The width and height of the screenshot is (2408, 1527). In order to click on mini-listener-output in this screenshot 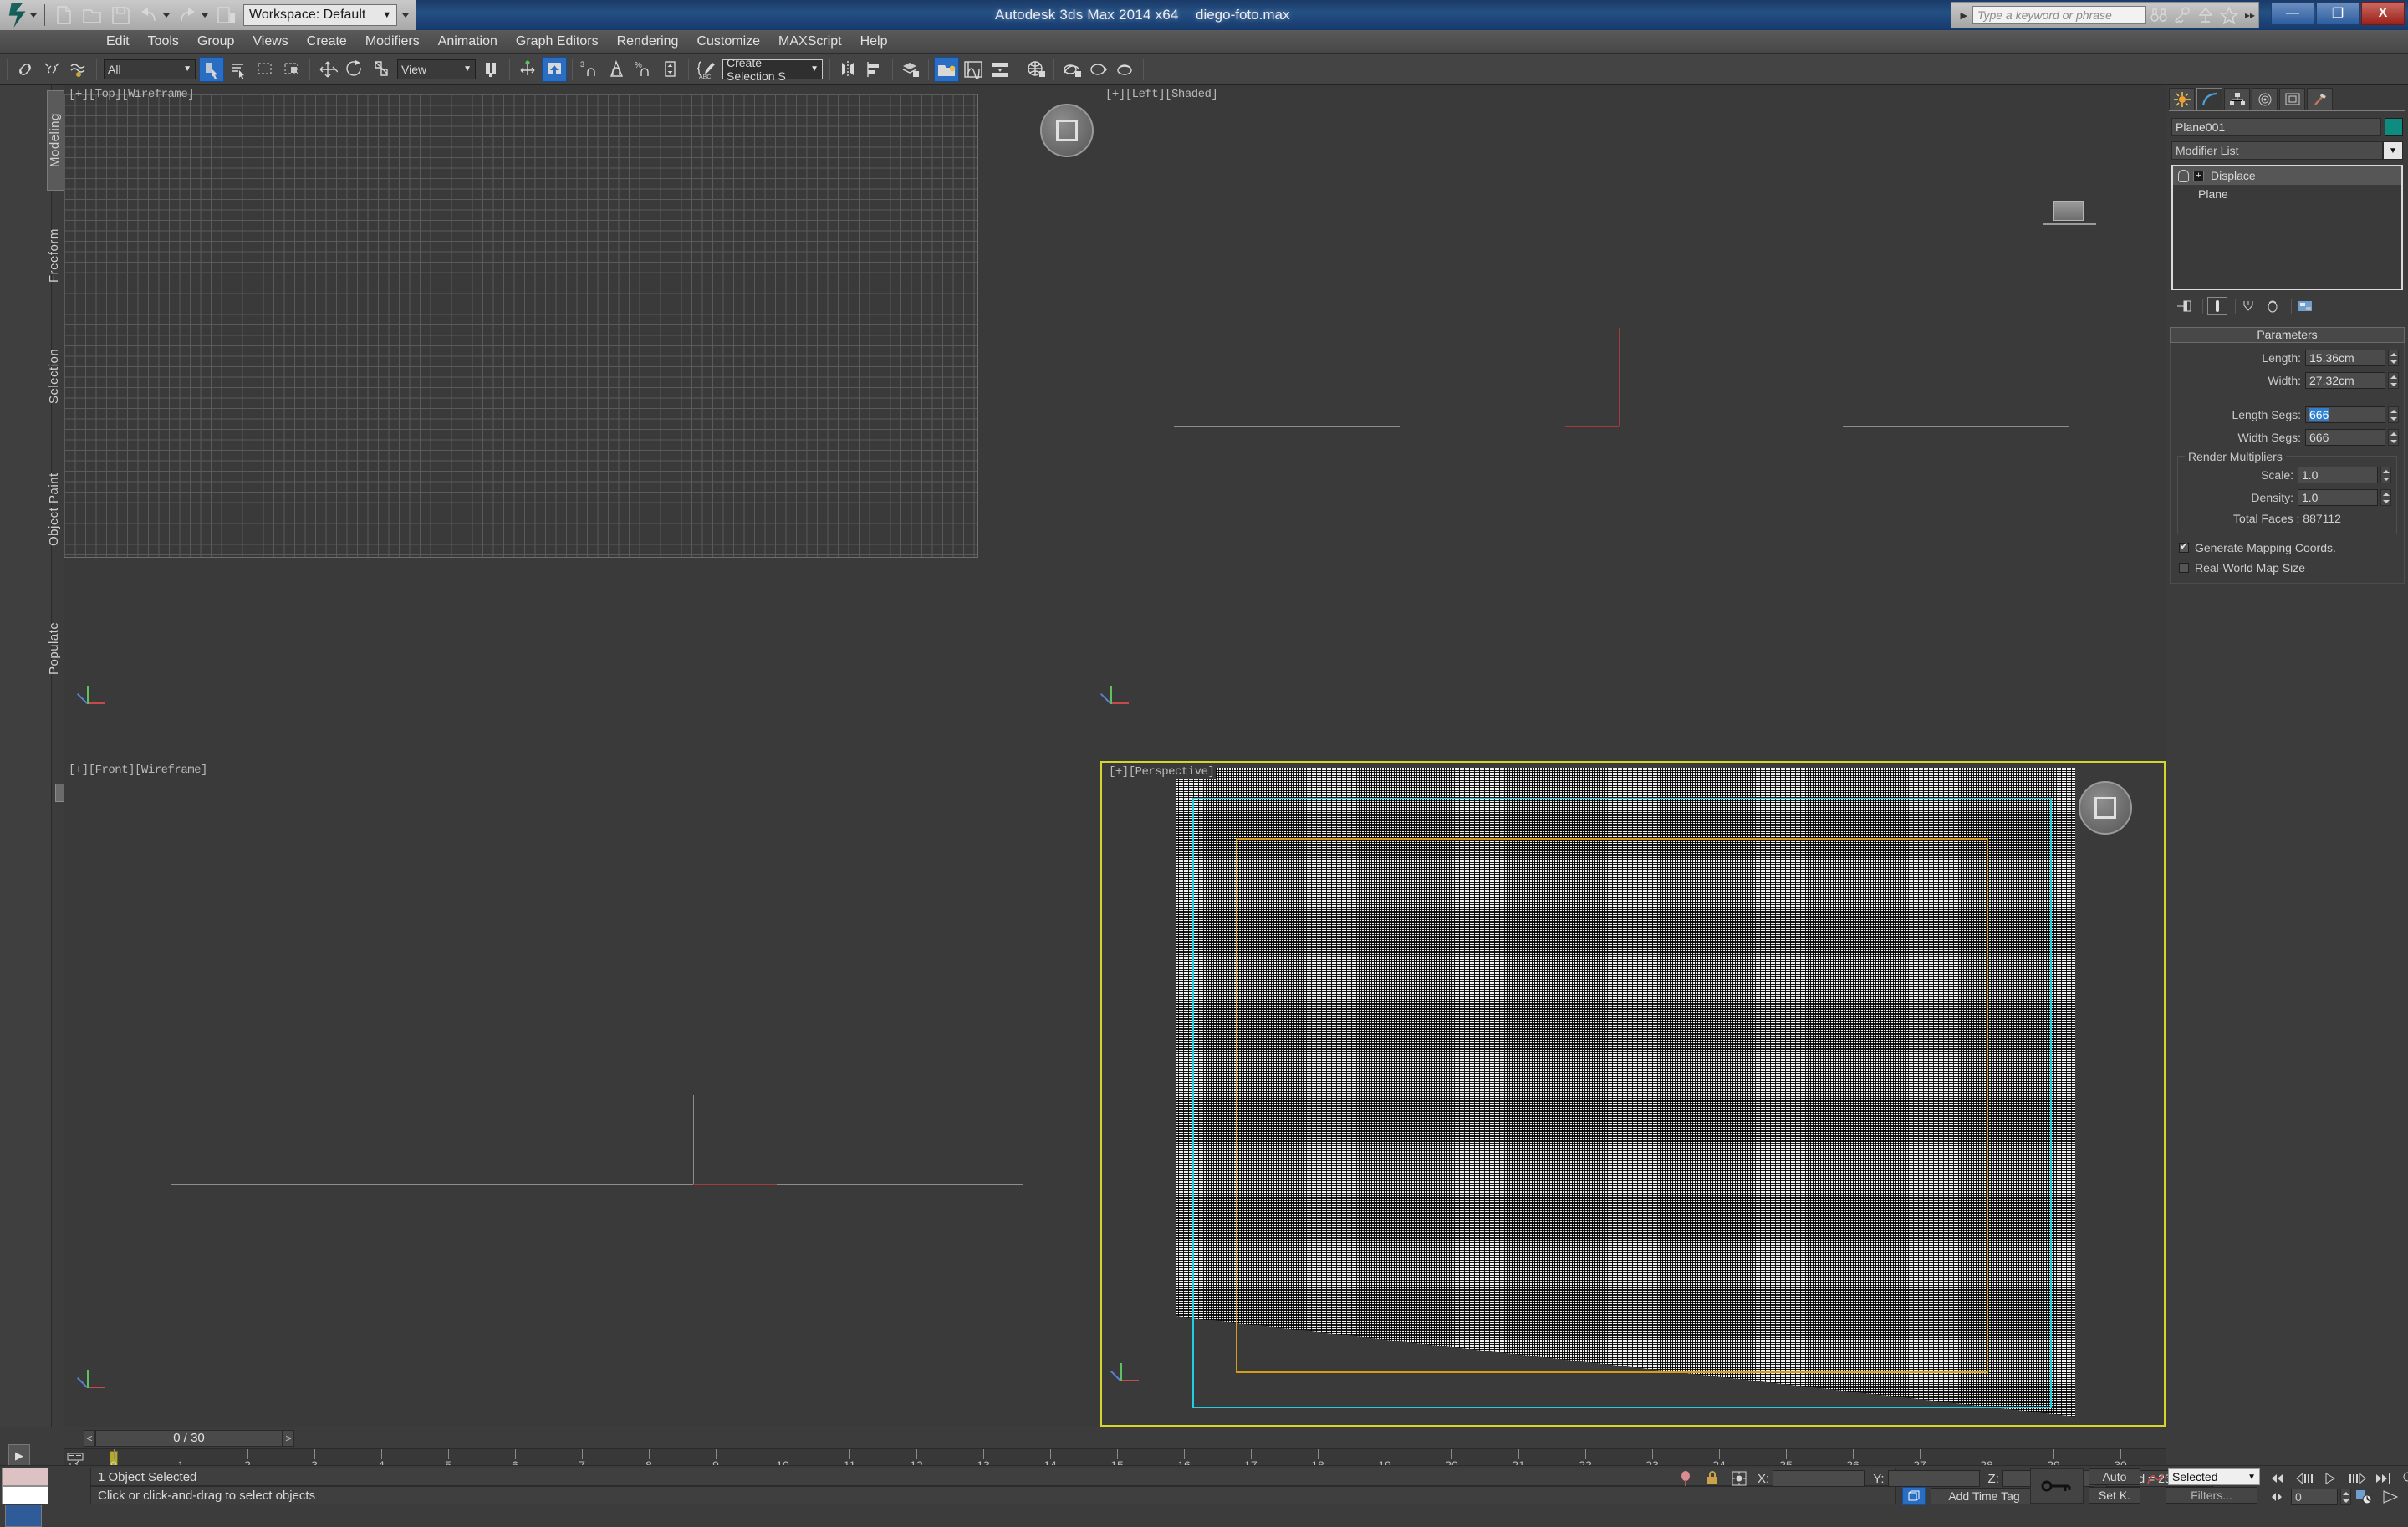, I will do `click(25, 1477)`.